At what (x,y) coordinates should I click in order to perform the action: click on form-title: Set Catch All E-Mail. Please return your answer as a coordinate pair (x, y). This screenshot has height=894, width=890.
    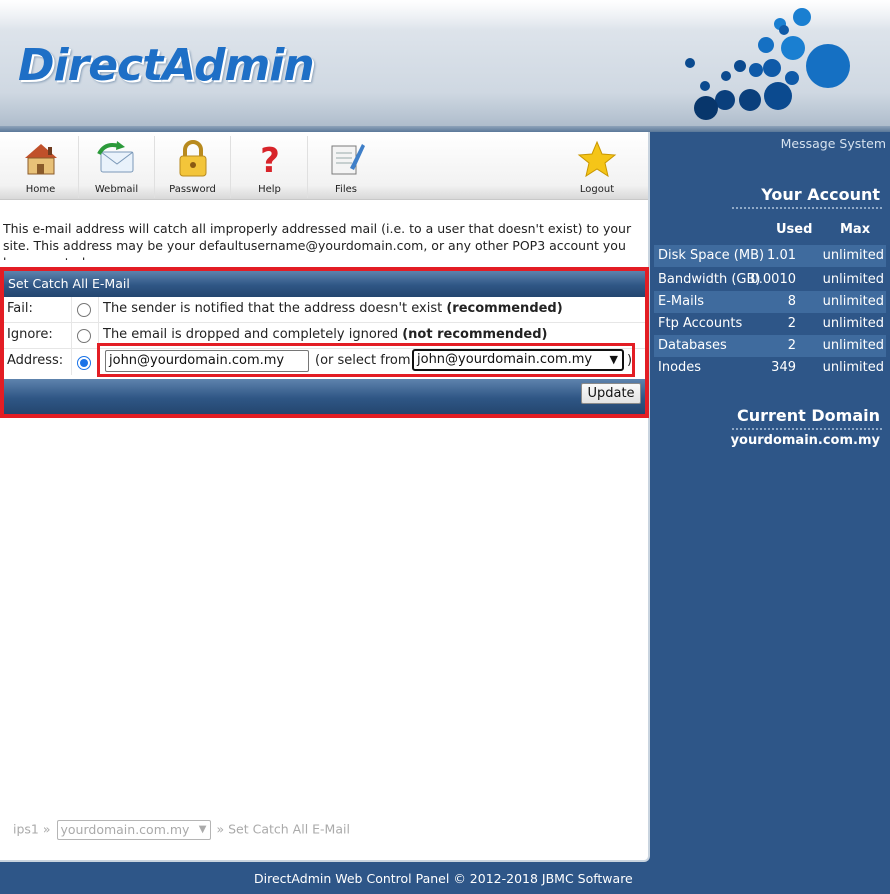
    Looking at the image, I should click on (324, 284).